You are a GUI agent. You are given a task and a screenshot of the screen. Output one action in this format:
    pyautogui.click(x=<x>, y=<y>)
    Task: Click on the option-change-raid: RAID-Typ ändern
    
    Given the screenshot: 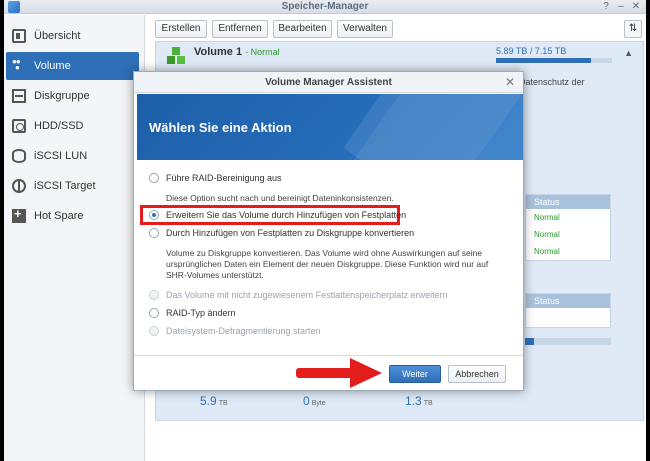 What is the action you would take?
    pyautogui.click(x=192, y=313)
    